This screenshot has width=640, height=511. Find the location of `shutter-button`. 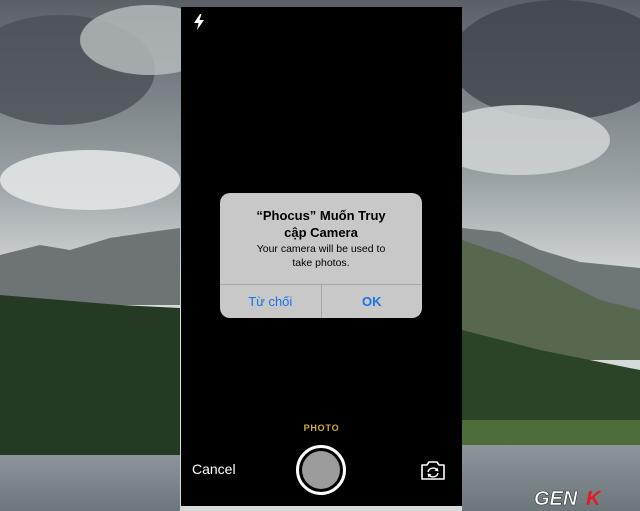

shutter-button is located at coordinates (321, 470).